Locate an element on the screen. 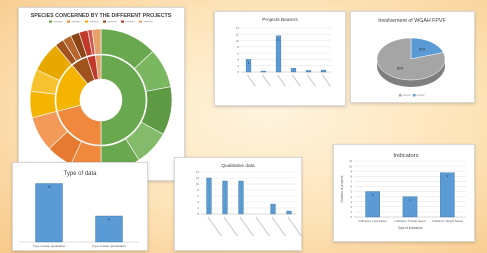 The height and width of the screenshot is (253, 487). indicators-ytick: 1 is located at coordinates (352, 212).